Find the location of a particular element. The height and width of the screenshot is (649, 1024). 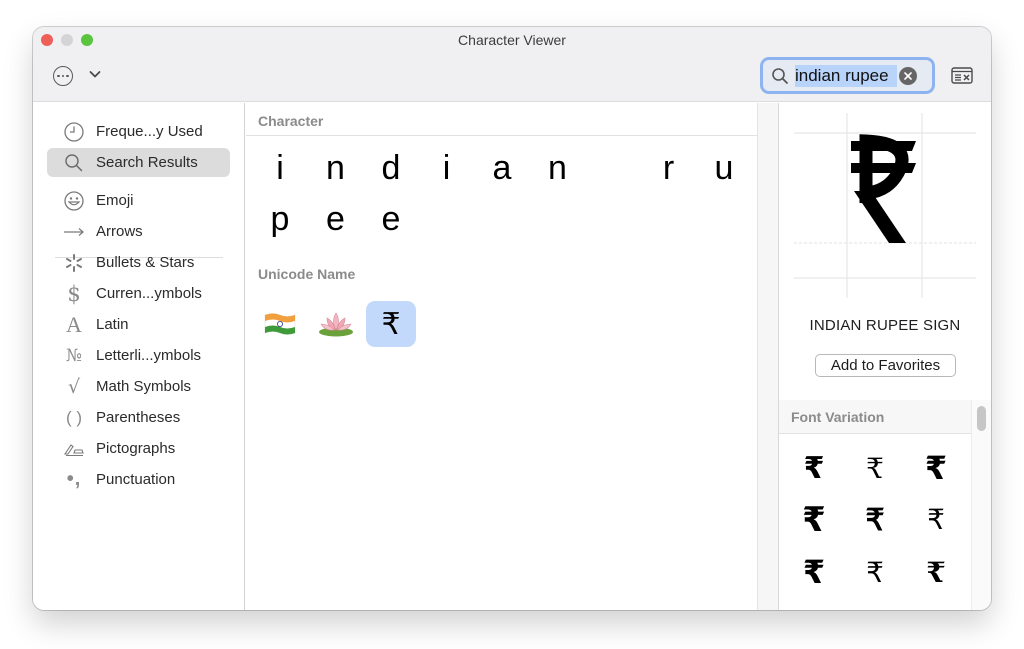

search-input: indian rupee is located at coordinates (846, 75).